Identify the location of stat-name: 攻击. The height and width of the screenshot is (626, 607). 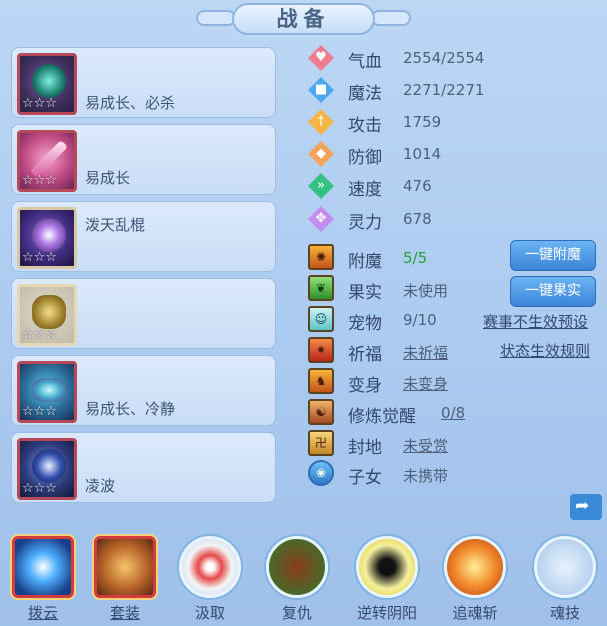
(365, 126).